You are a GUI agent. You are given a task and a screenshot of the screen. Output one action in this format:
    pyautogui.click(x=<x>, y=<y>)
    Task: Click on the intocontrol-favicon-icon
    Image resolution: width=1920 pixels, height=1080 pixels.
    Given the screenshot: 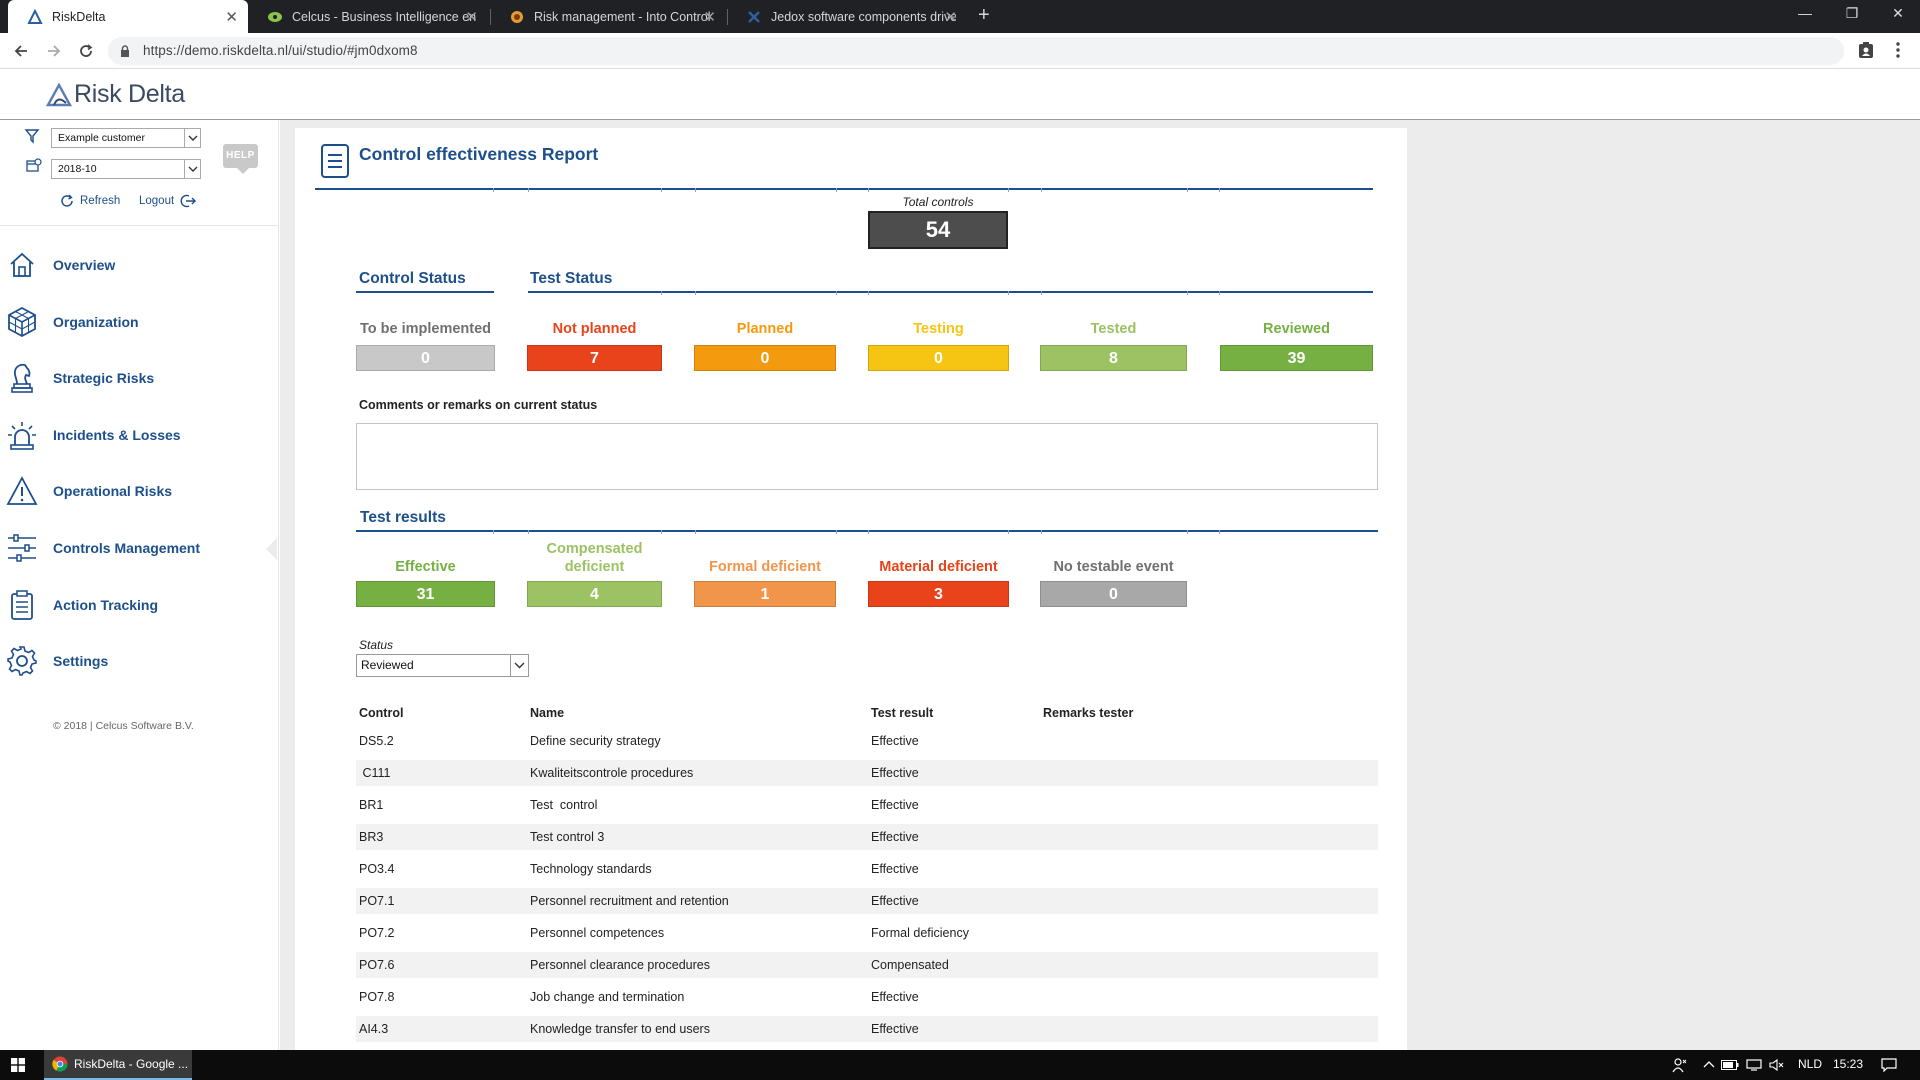 What is the action you would take?
    pyautogui.click(x=517, y=16)
    